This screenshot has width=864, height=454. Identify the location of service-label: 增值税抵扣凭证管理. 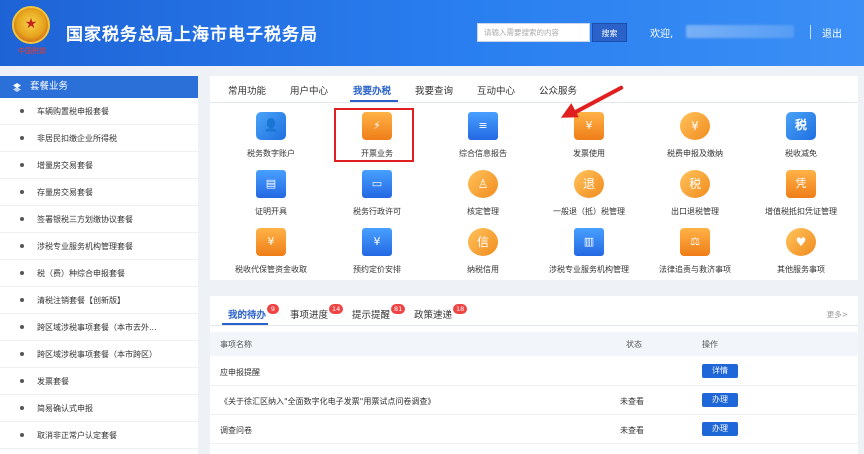
(801, 211).